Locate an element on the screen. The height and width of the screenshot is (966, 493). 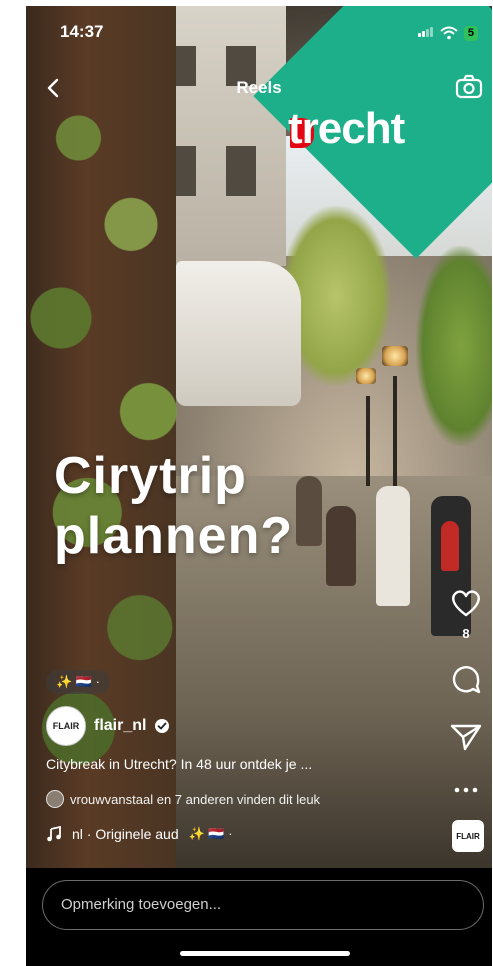
emoji-chip: ✨ 🇳🇱 · is located at coordinates (78, 682).